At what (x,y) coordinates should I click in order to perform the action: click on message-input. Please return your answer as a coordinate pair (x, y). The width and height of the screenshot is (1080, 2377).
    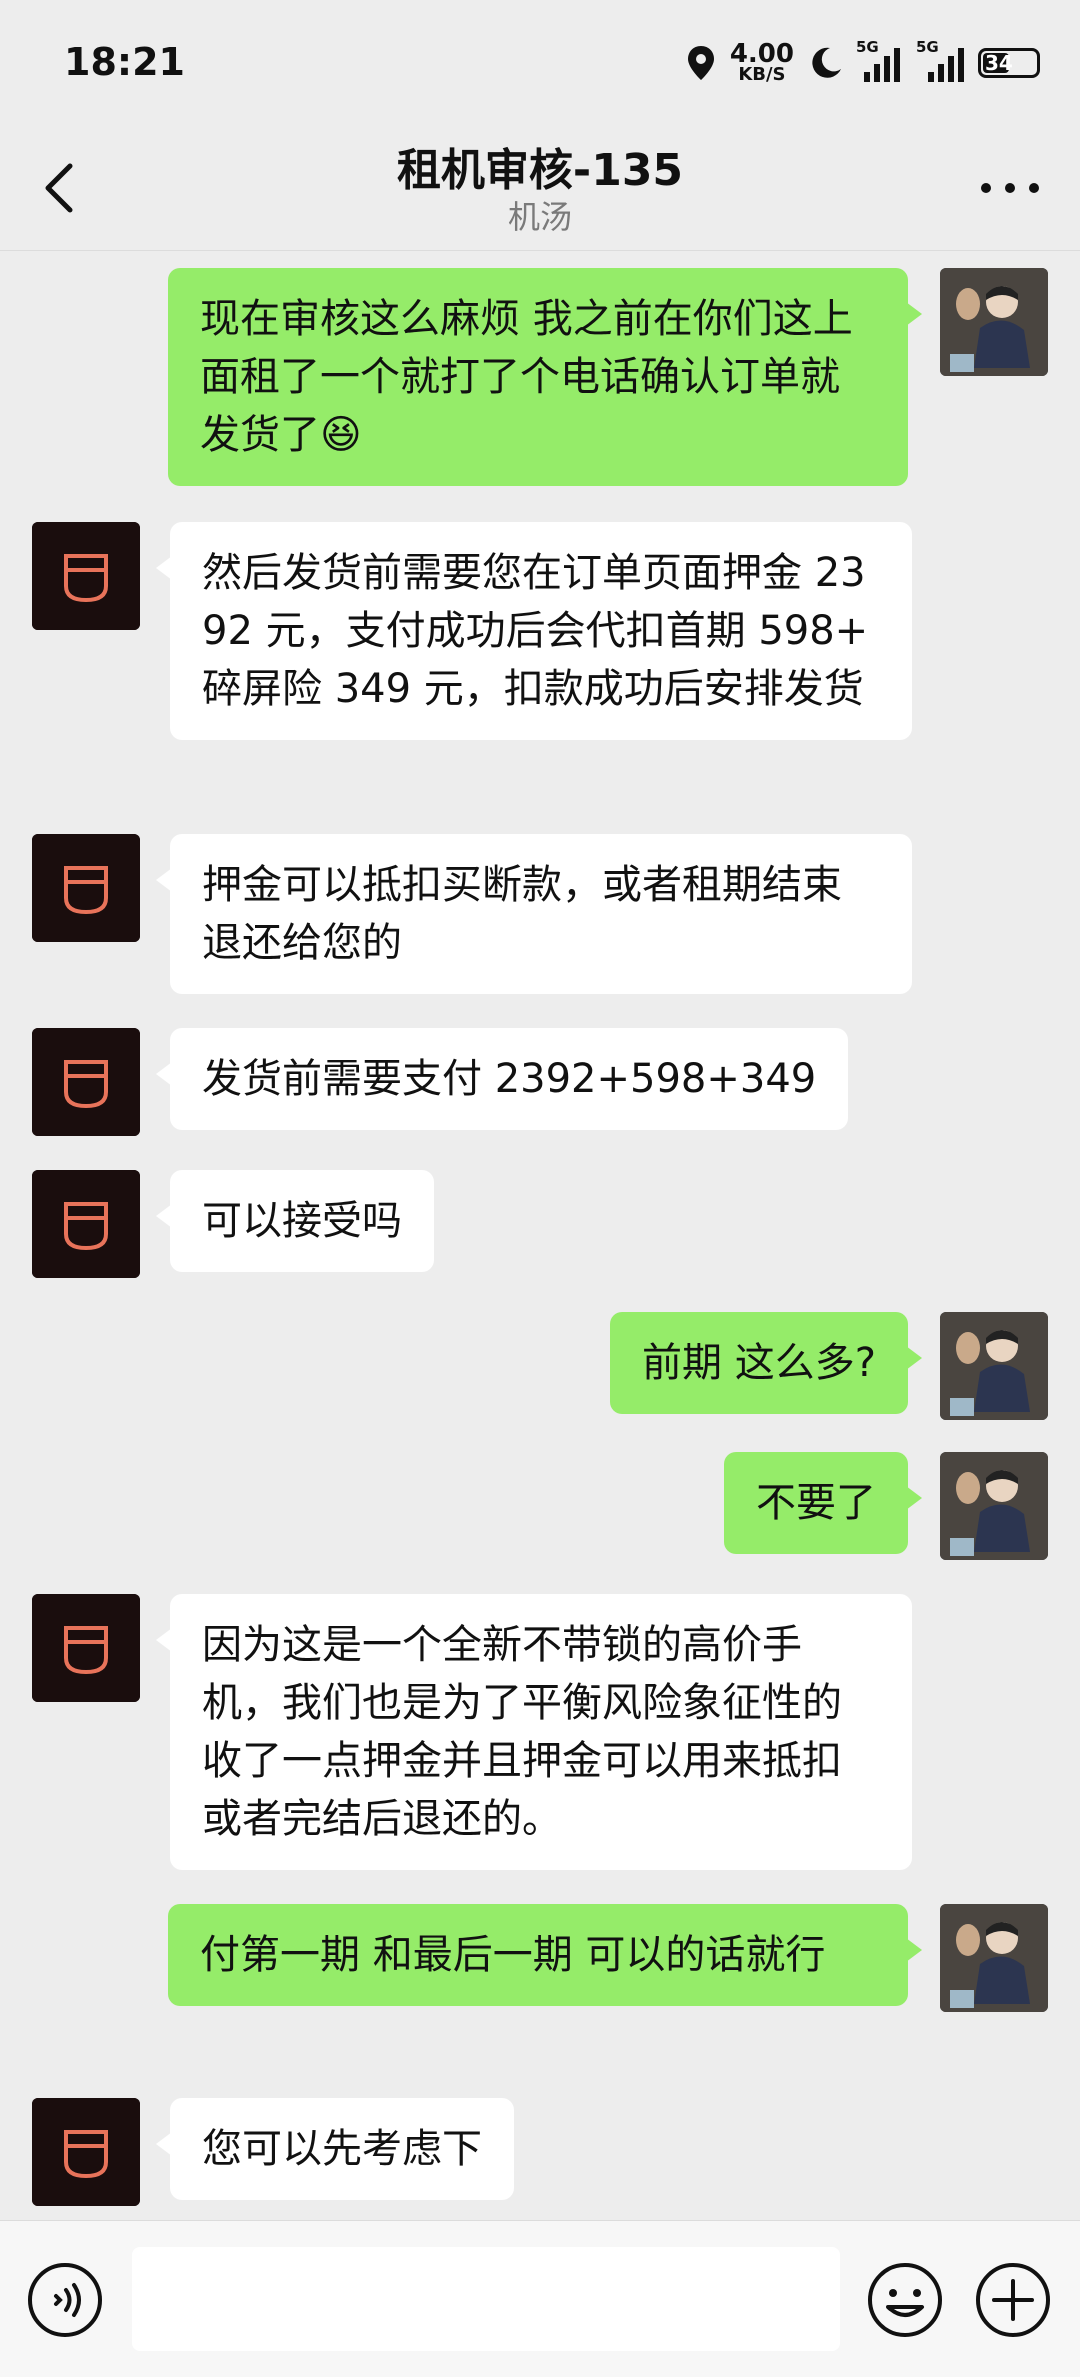
    Looking at the image, I should click on (486, 2299).